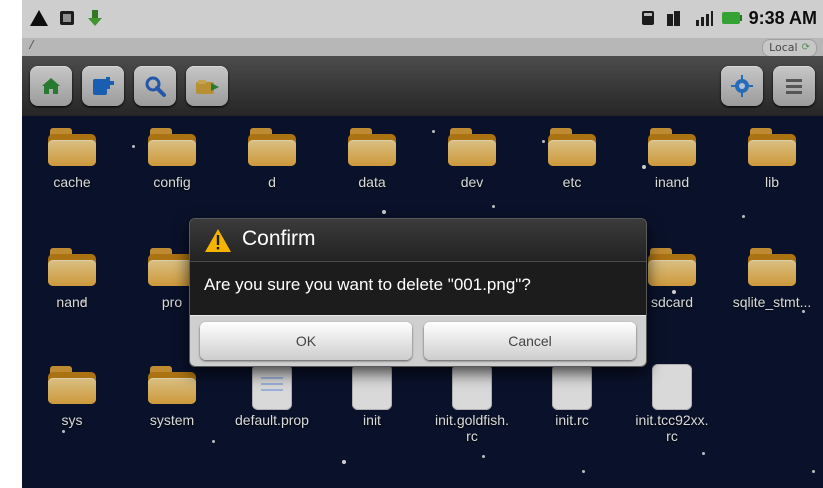  Describe the element at coordinates (172, 409) in the screenshot. I see `file-item-system: system` at that location.